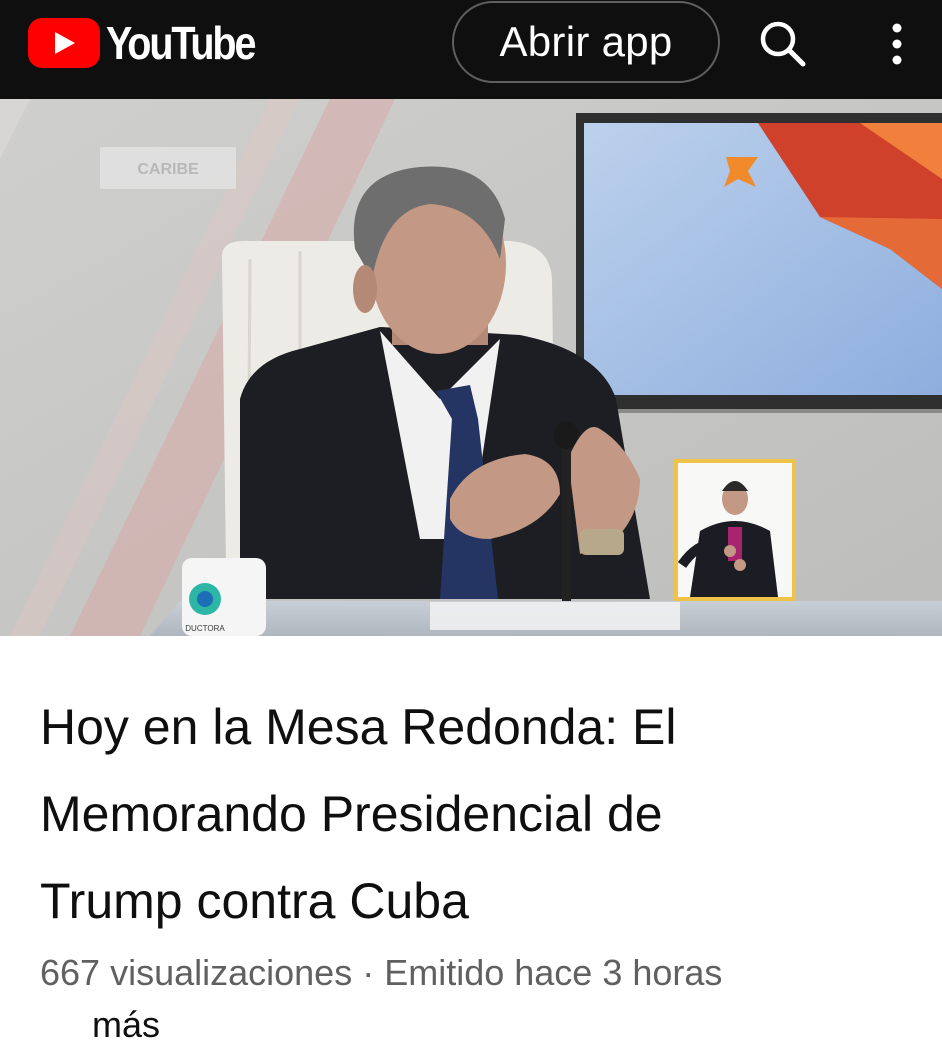 This screenshot has height=1046, width=942. I want to click on search-button, so click(782, 44).